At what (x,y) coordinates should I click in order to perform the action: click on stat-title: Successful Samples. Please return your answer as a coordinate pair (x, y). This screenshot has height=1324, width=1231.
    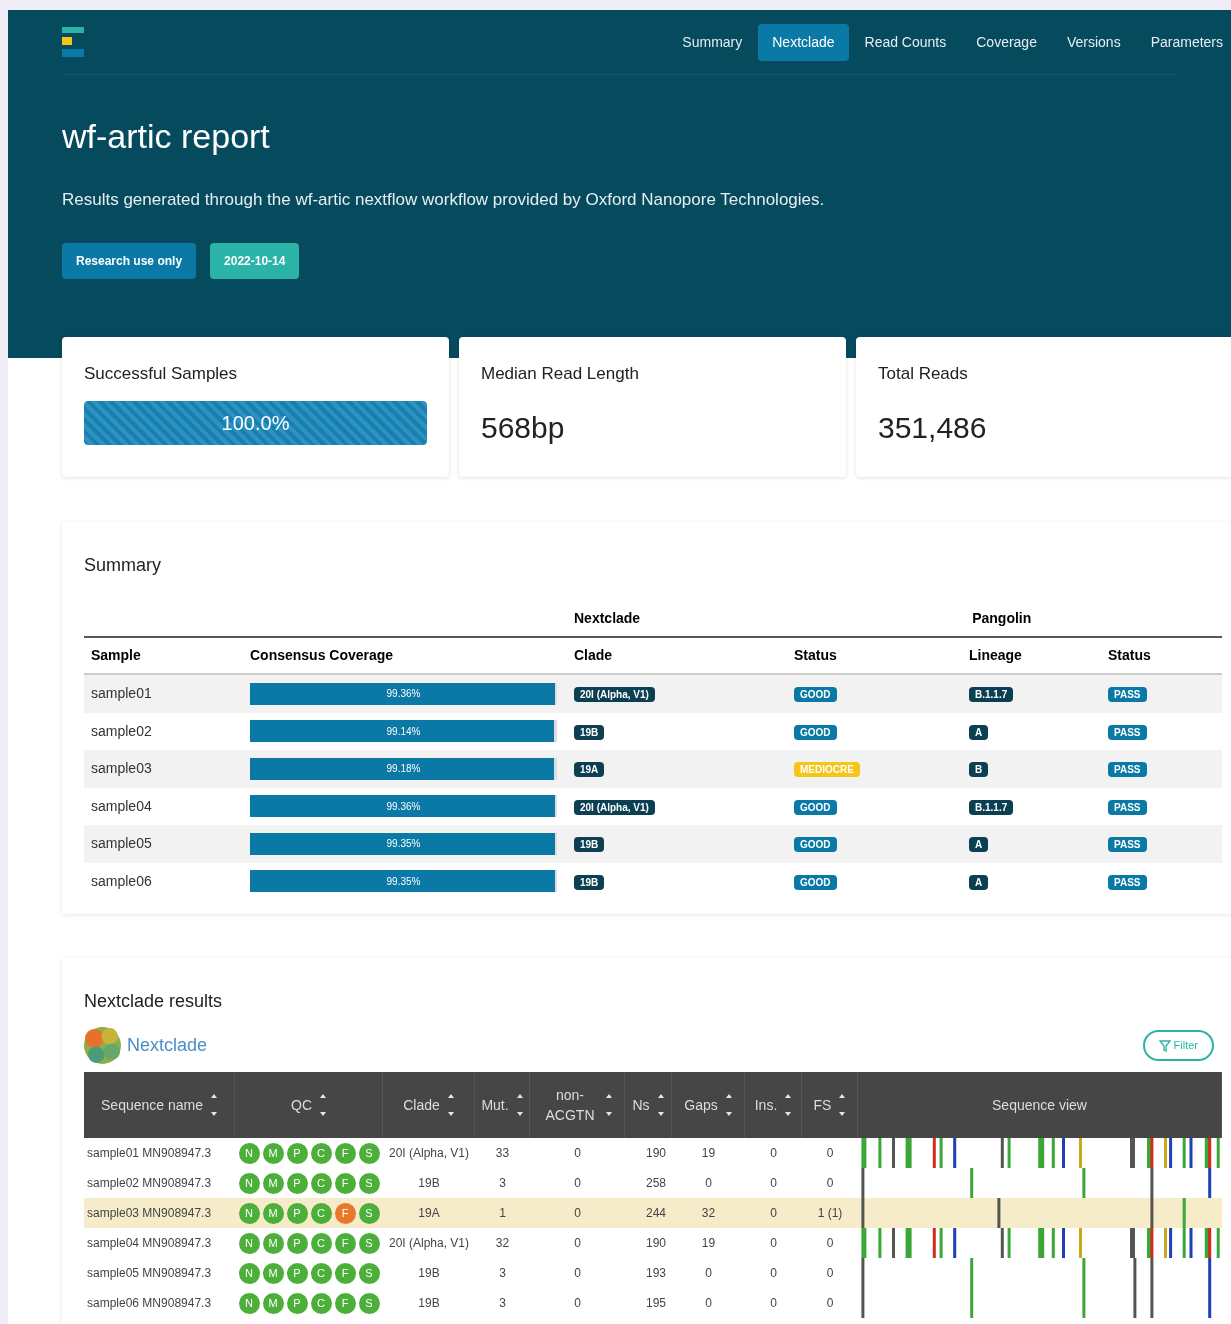
    Looking at the image, I should click on (161, 374).